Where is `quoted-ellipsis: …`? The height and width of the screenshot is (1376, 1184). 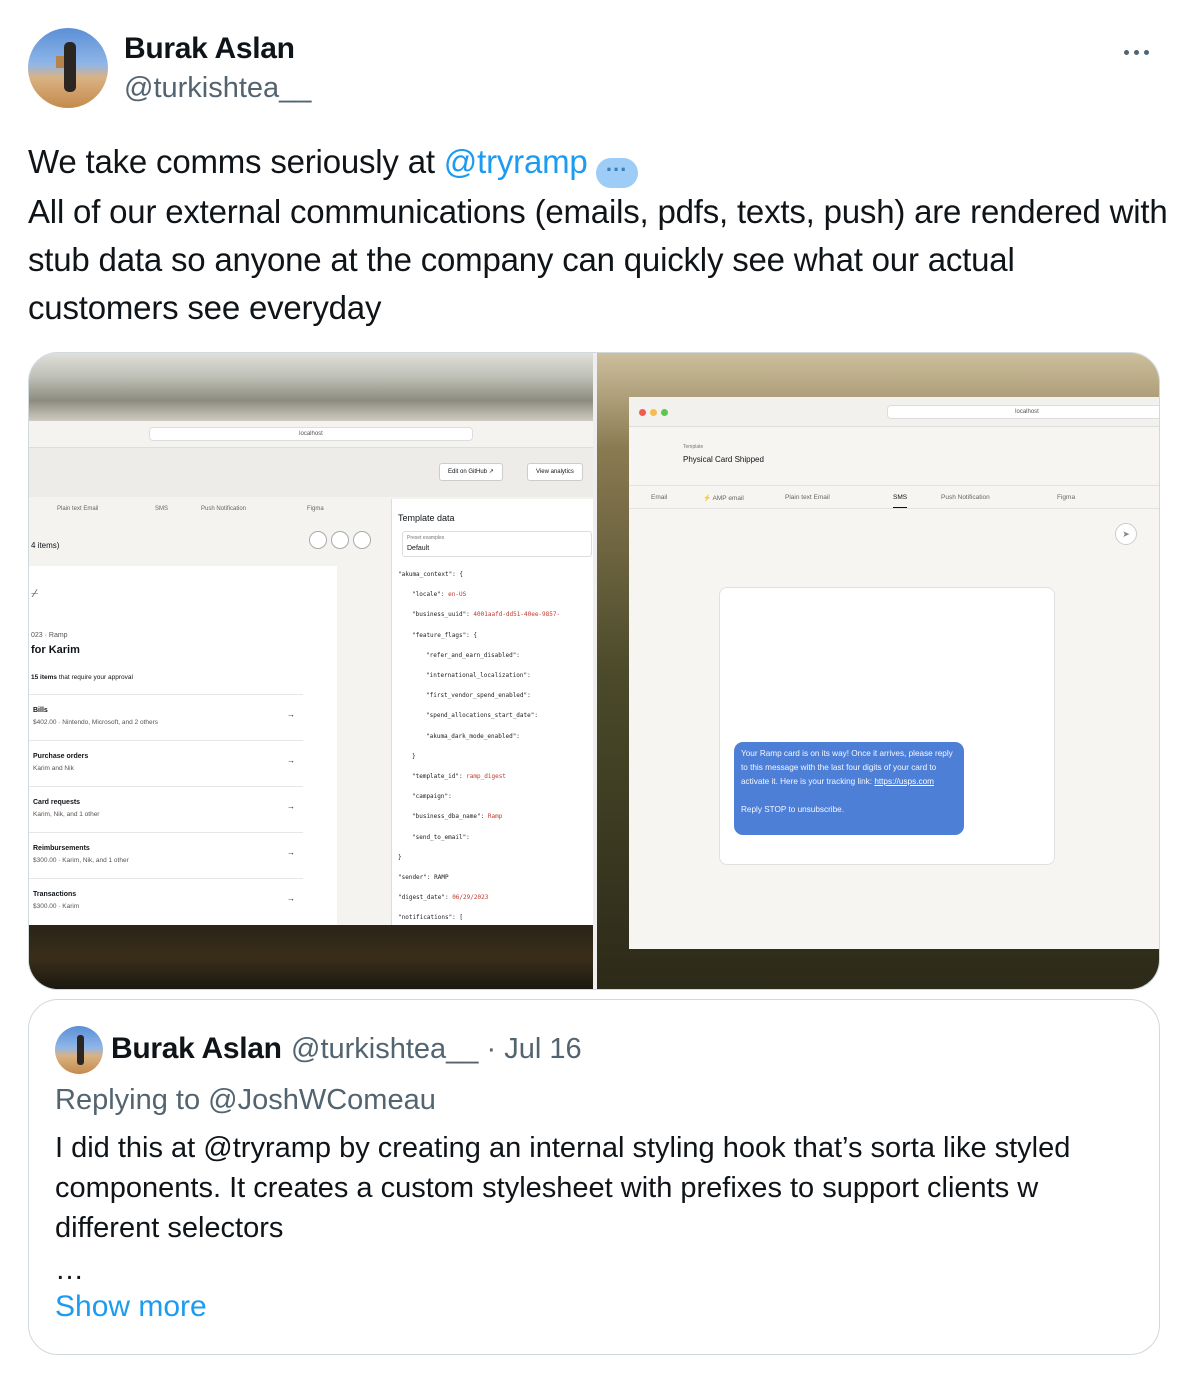 quoted-ellipsis: … is located at coordinates (69, 1270).